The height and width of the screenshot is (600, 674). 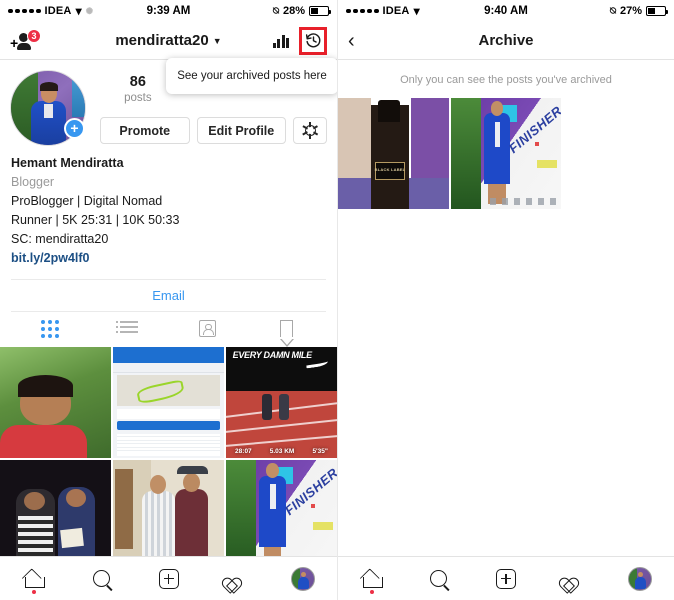 I want to click on saved-tab, so click(x=286, y=329).